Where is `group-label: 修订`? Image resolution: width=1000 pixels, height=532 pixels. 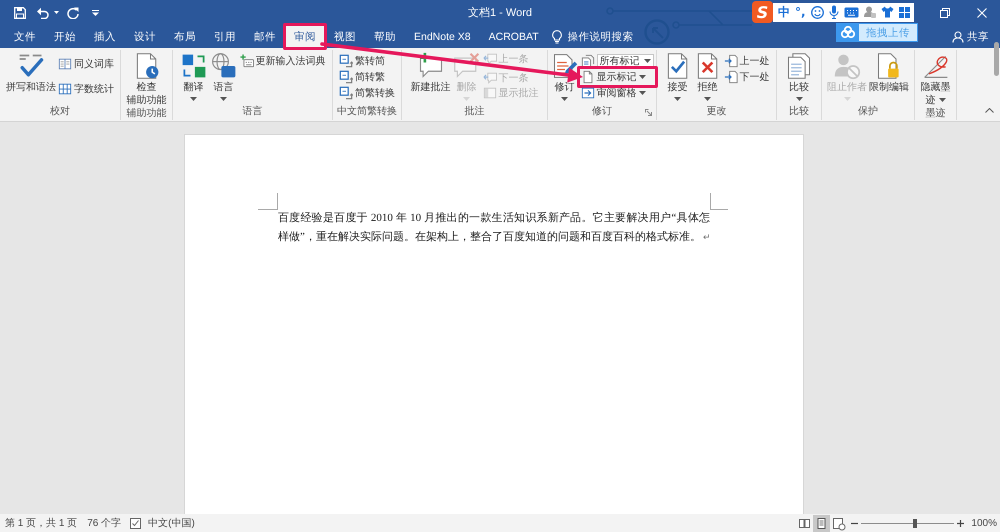 group-label: 修订 is located at coordinates (602, 112).